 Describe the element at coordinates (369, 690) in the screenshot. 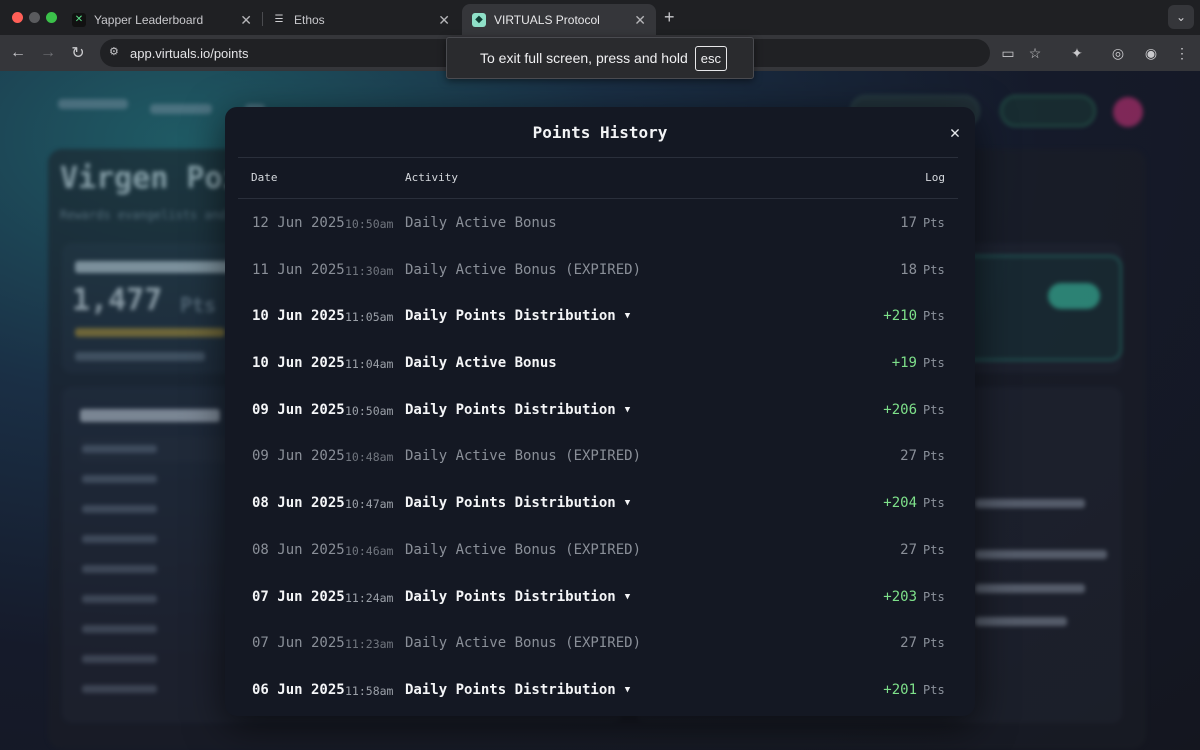

I see `row-time: 11:58am` at that location.